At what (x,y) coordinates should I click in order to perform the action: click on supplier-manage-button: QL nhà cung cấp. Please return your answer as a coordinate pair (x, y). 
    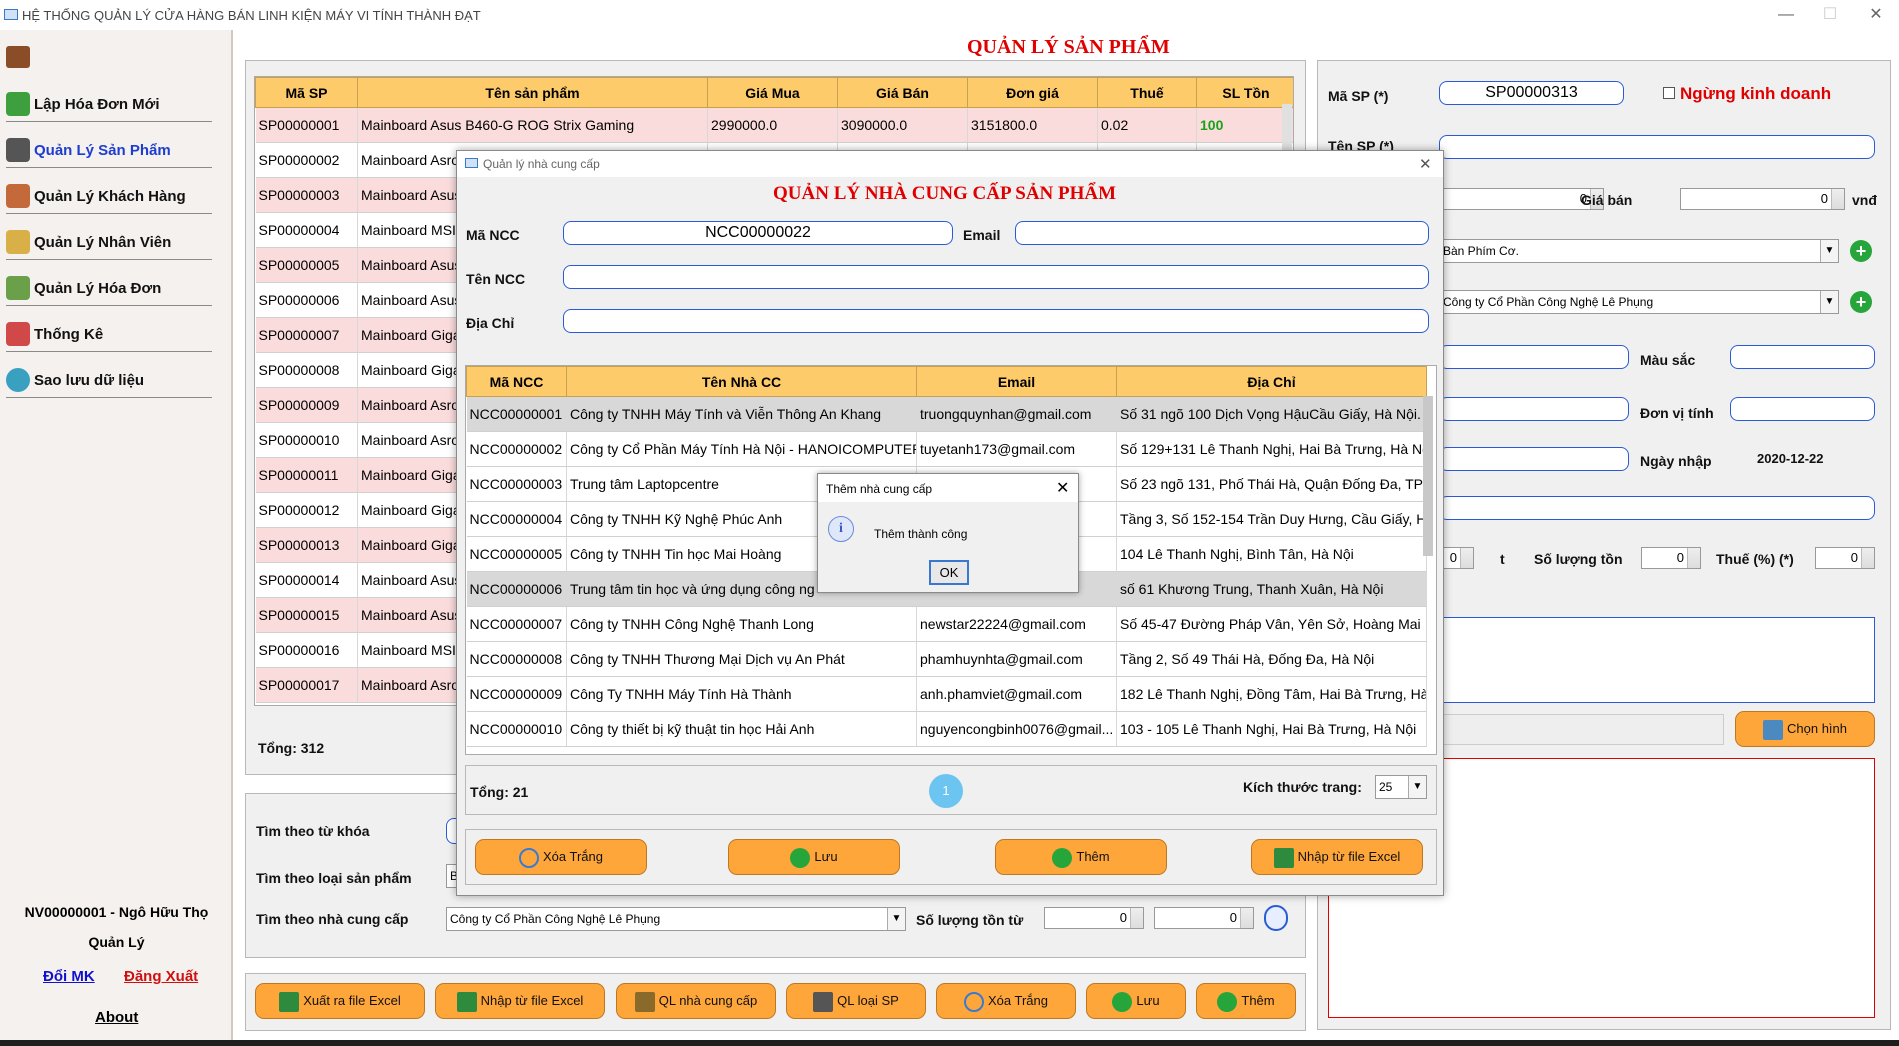
    Looking at the image, I should click on (696, 1001).